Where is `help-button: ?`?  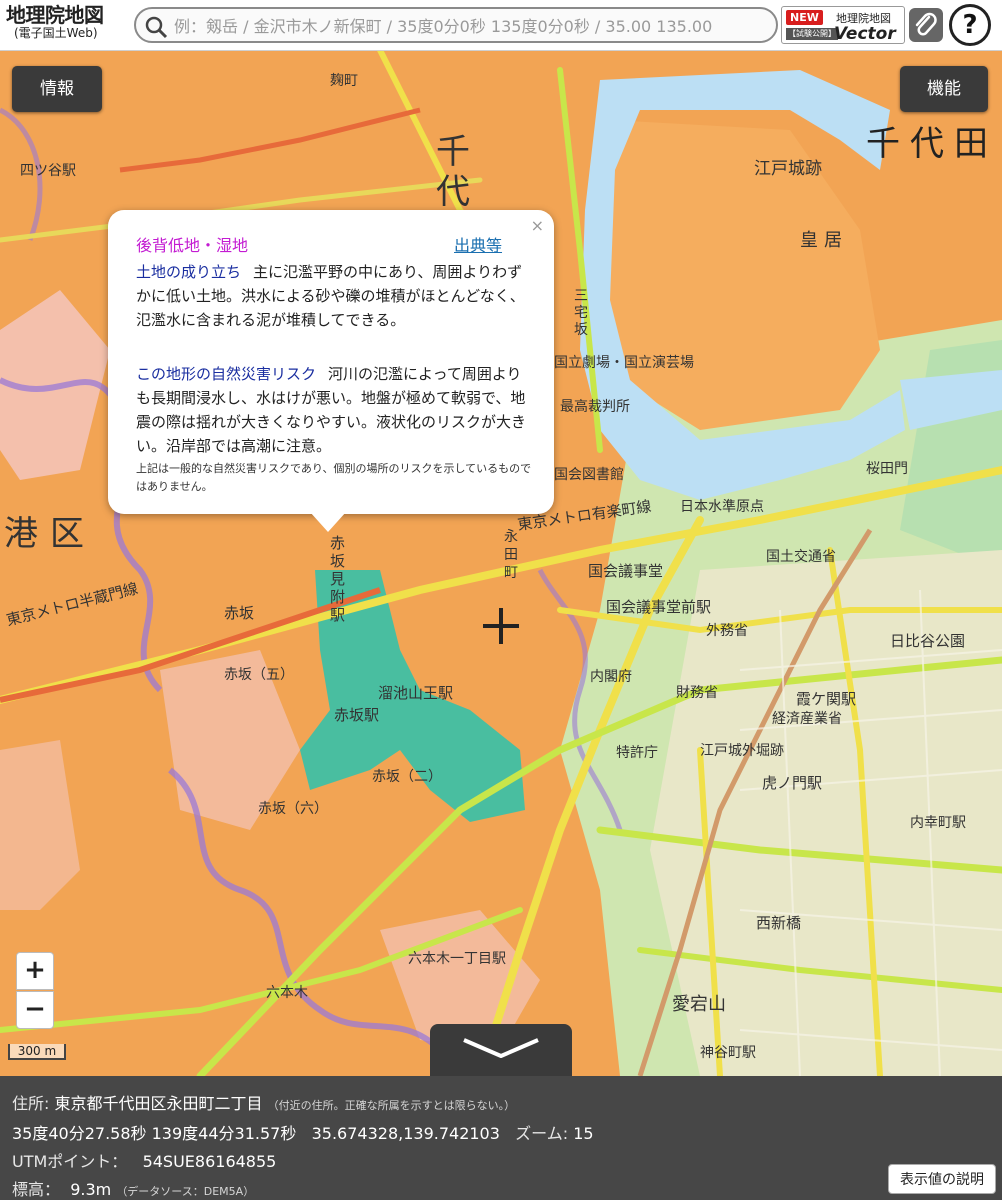 help-button: ? is located at coordinates (970, 25).